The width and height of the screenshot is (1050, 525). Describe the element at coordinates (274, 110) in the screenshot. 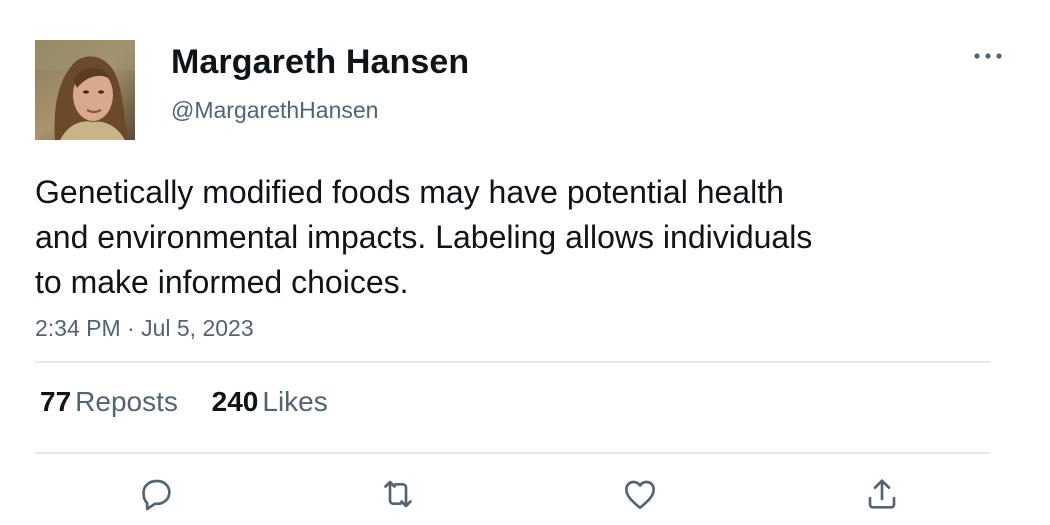

I see `author-handle: @MargarethHansen` at that location.